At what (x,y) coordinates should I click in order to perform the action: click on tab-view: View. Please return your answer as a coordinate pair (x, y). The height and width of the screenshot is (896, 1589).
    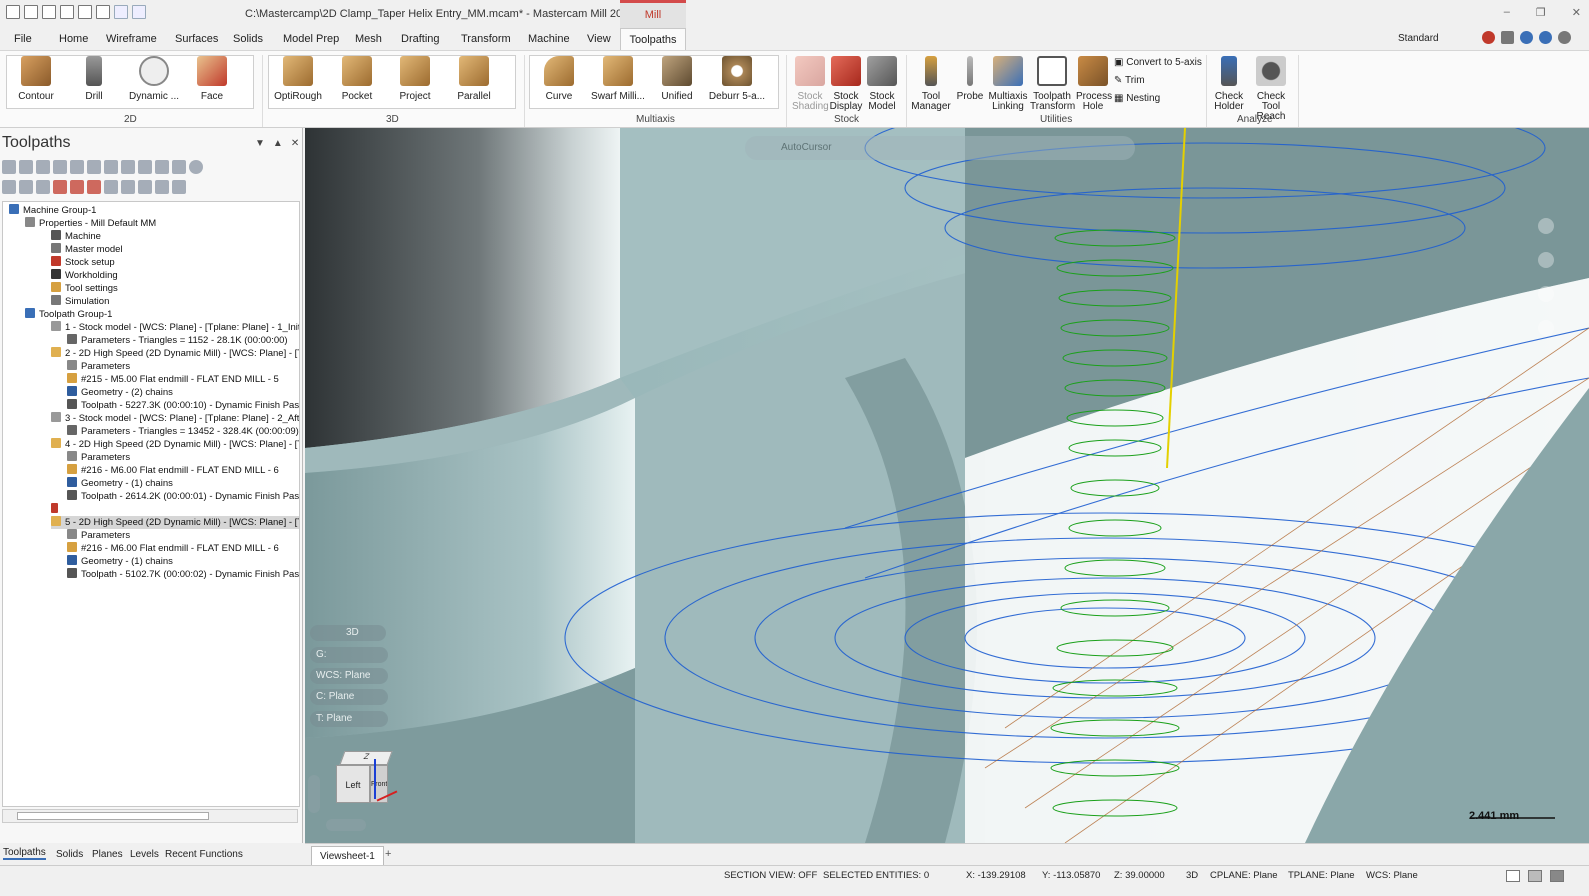
    Looking at the image, I should click on (599, 39).